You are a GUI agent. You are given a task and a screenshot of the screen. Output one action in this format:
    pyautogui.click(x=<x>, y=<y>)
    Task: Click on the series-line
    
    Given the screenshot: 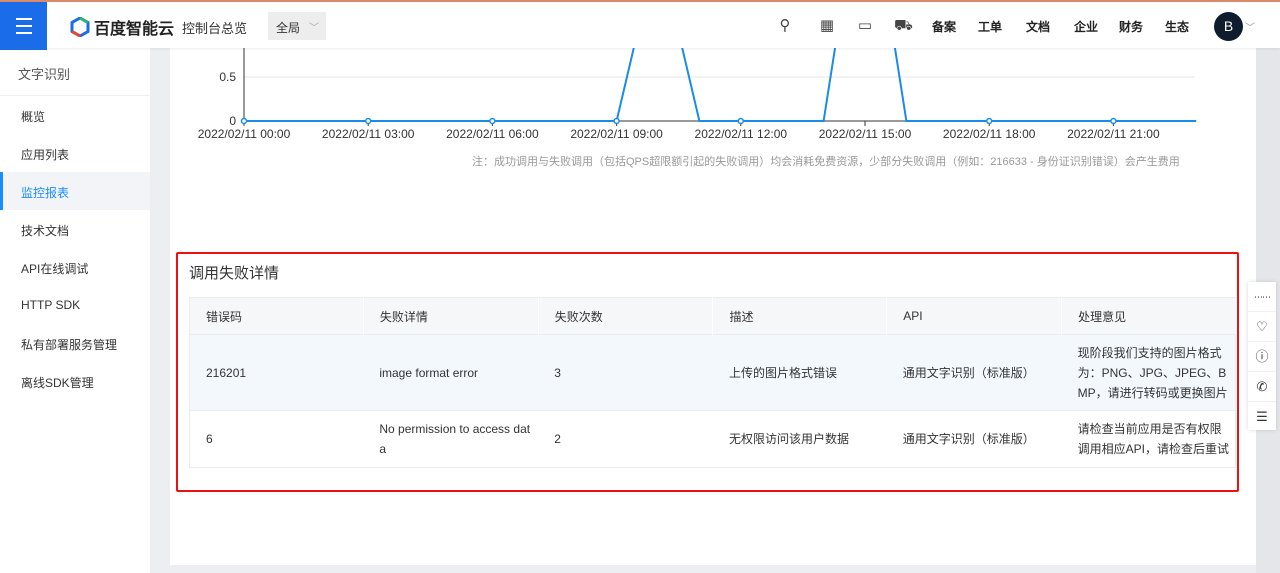 What is the action you would take?
    pyautogui.click(x=720, y=85)
    